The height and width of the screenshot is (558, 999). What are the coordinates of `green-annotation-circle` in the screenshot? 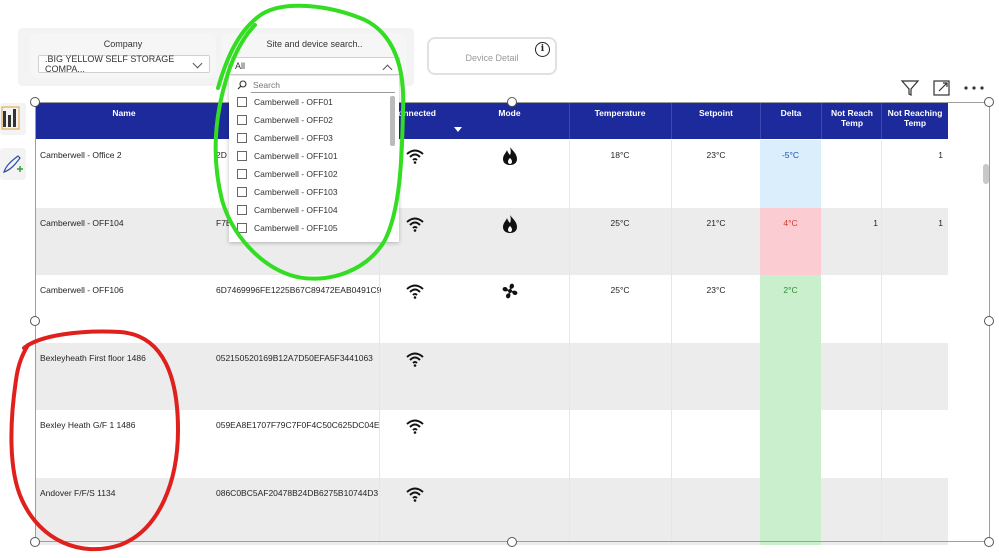 It's located at (309, 142).